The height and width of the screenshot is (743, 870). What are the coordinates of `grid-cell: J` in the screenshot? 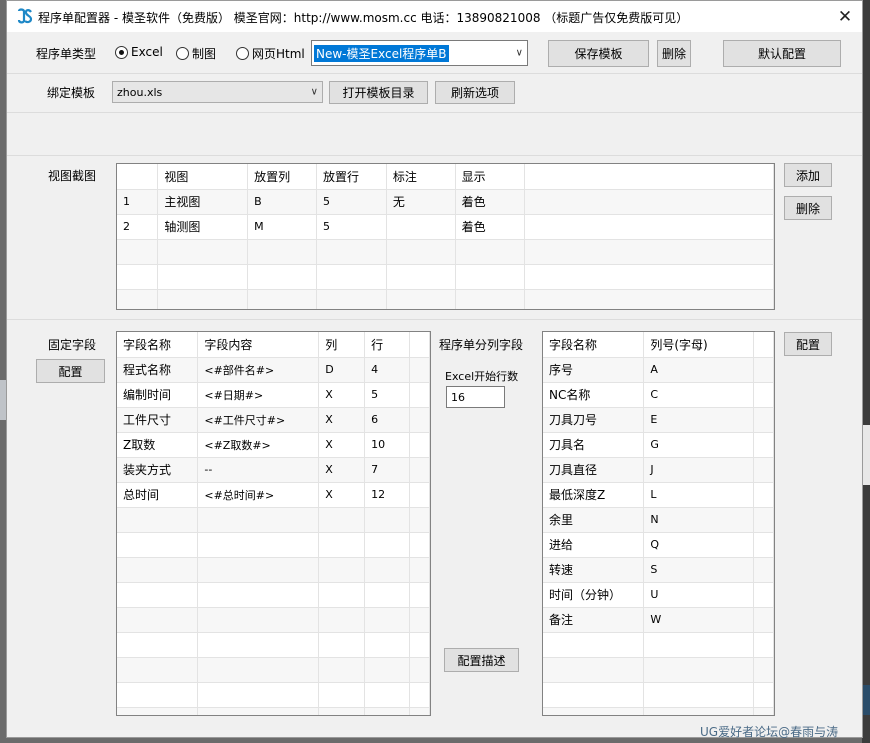 It's located at (699, 470).